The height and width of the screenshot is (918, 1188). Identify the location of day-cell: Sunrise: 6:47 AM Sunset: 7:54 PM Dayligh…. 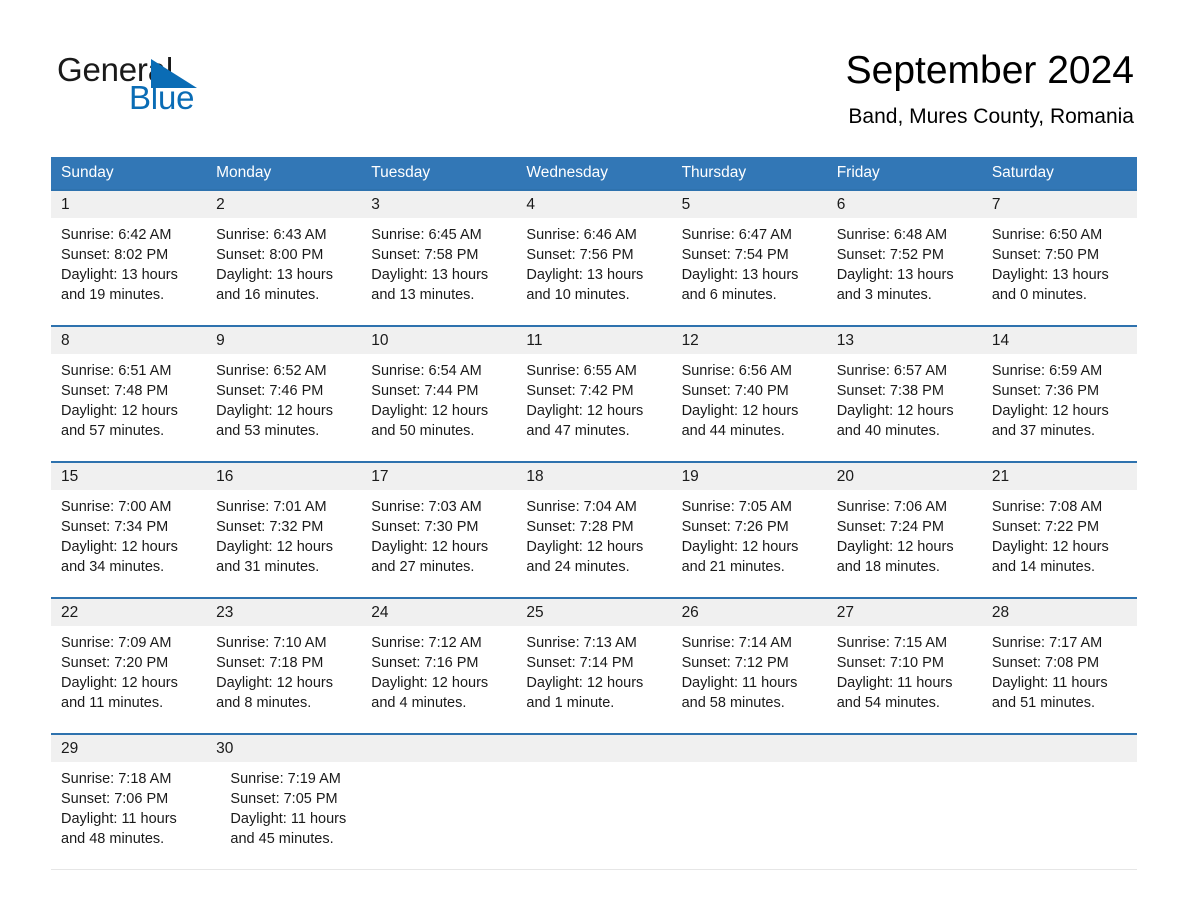
(749, 260).